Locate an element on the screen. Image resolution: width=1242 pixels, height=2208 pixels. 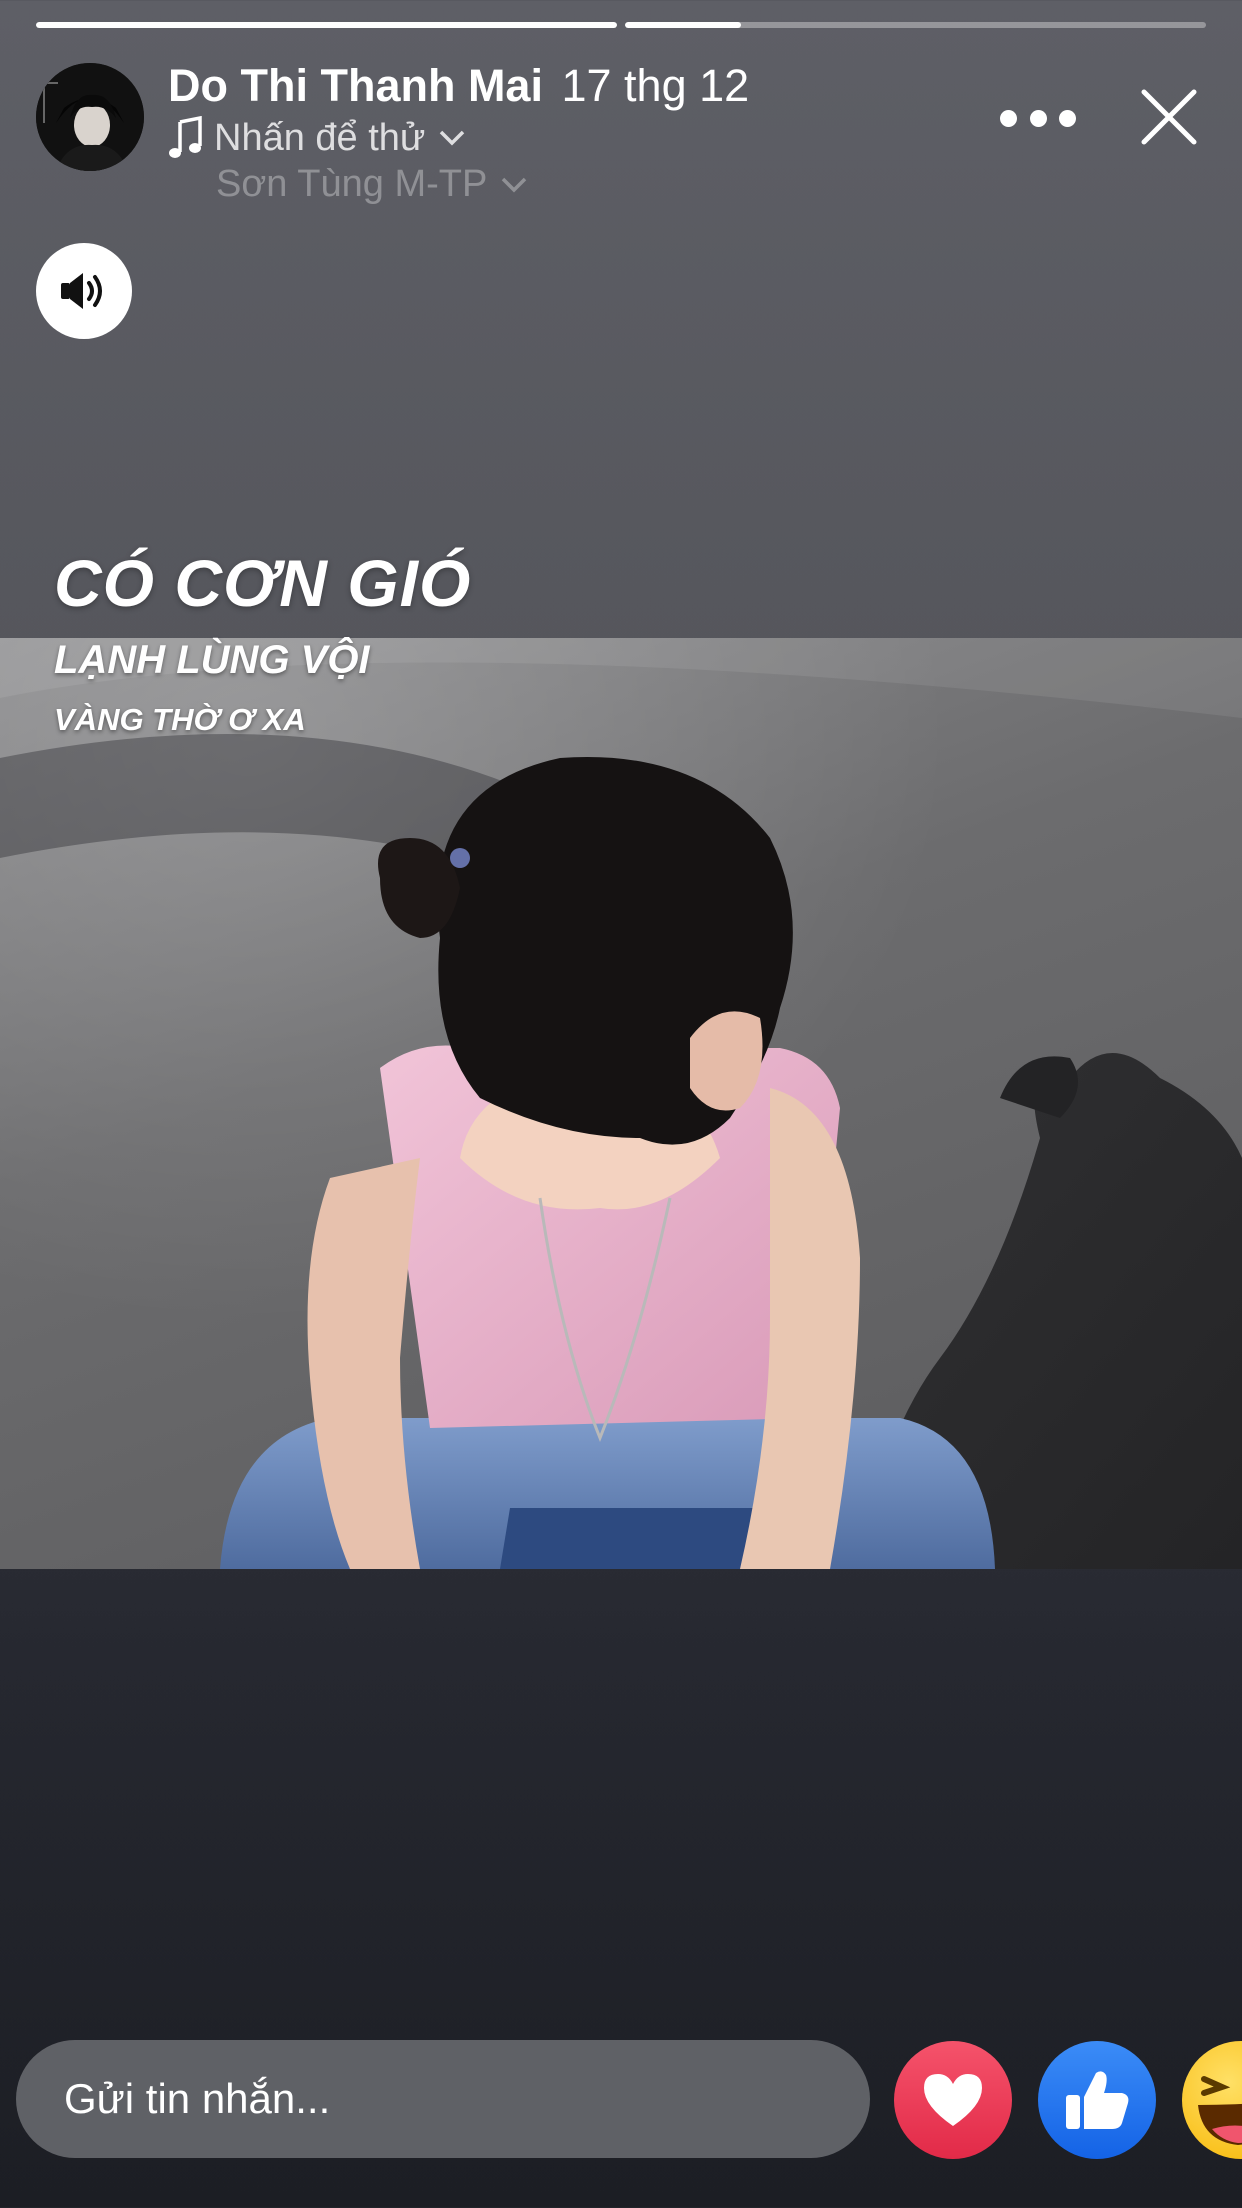
close-icon is located at coordinates (1169, 117).